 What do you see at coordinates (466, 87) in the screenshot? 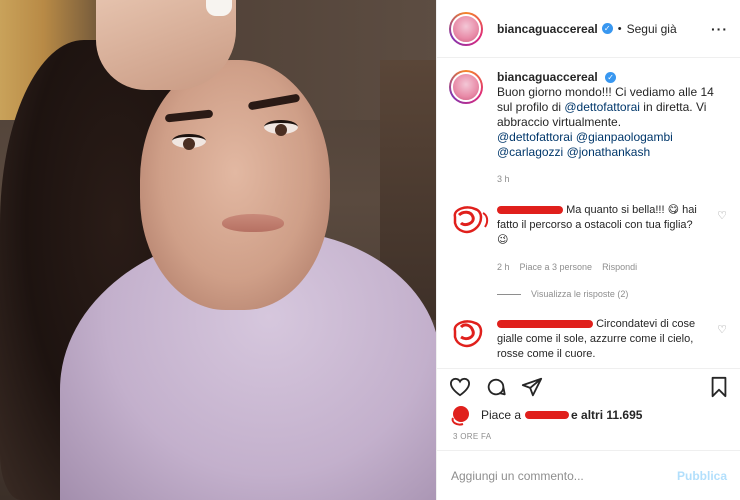
I see `caption-author-avatar` at bounding box center [466, 87].